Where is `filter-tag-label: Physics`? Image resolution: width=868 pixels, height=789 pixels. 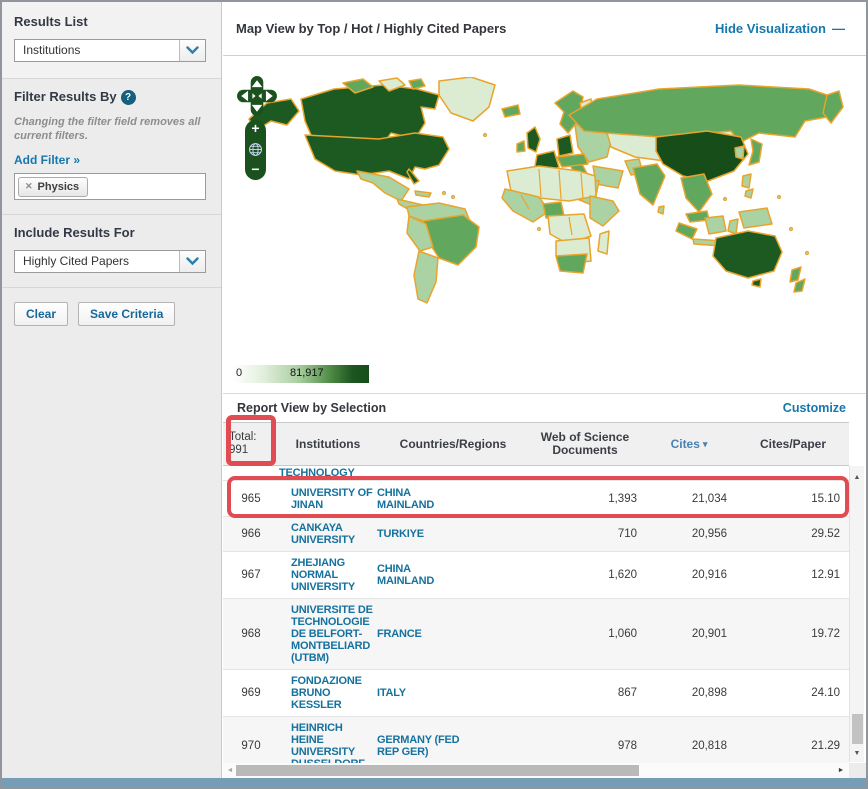 filter-tag-label: Physics is located at coordinates (58, 186).